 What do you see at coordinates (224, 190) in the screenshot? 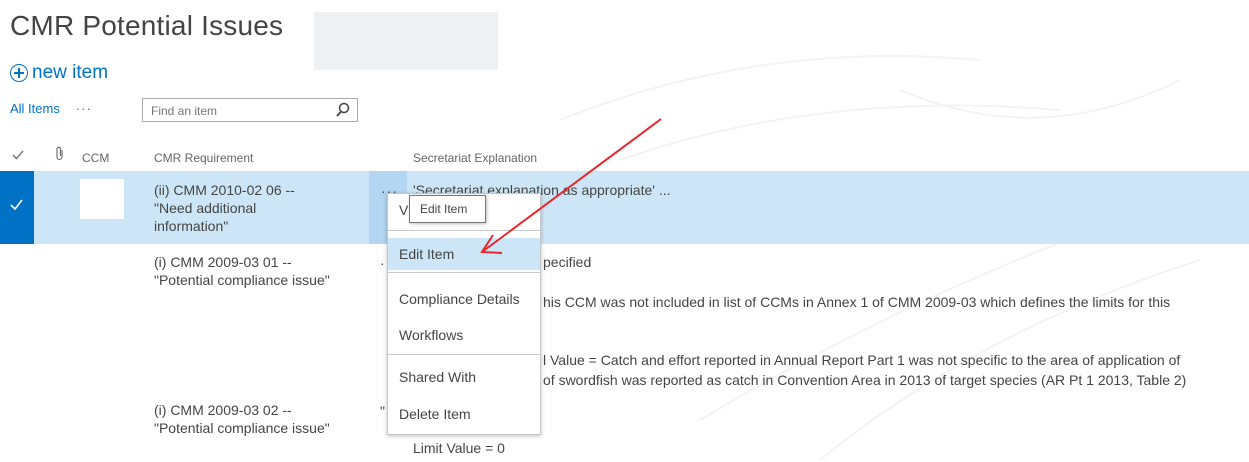
I see `row1-req-line1: (ii) CMM 2010-02 06 --` at bounding box center [224, 190].